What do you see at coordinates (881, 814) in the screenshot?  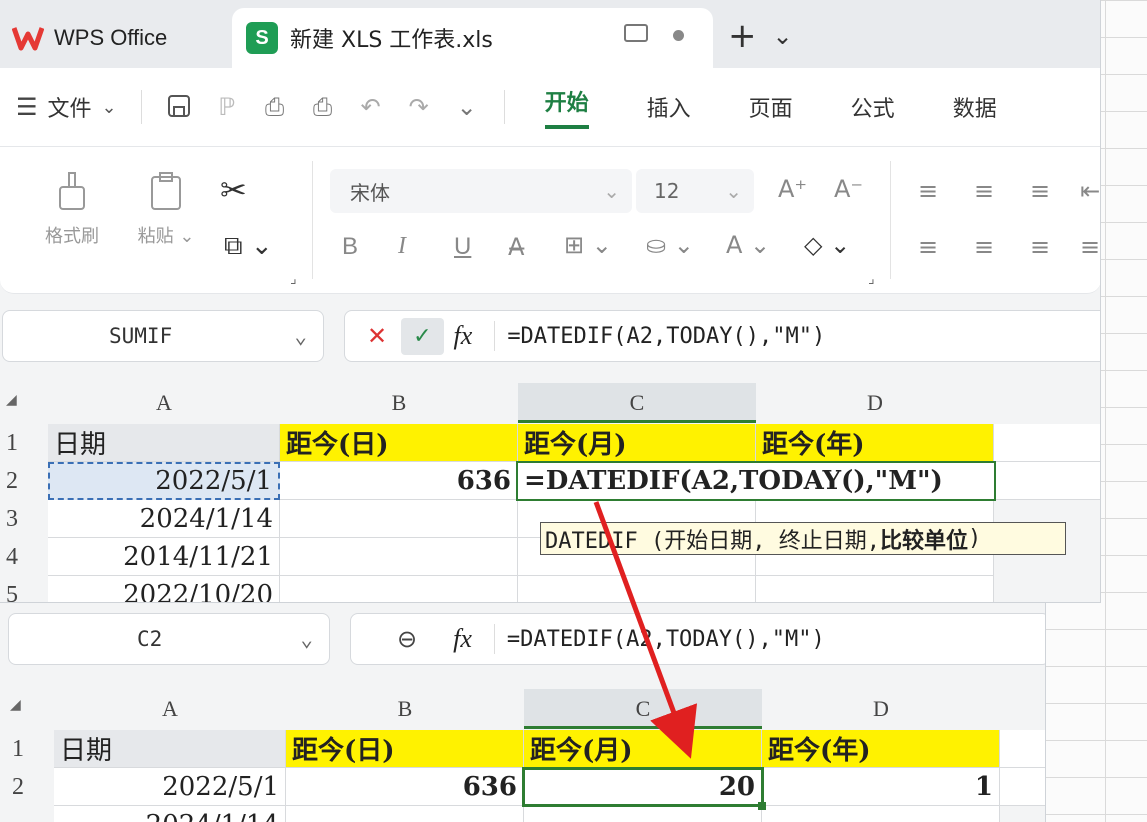 I see `cell-d3` at bounding box center [881, 814].